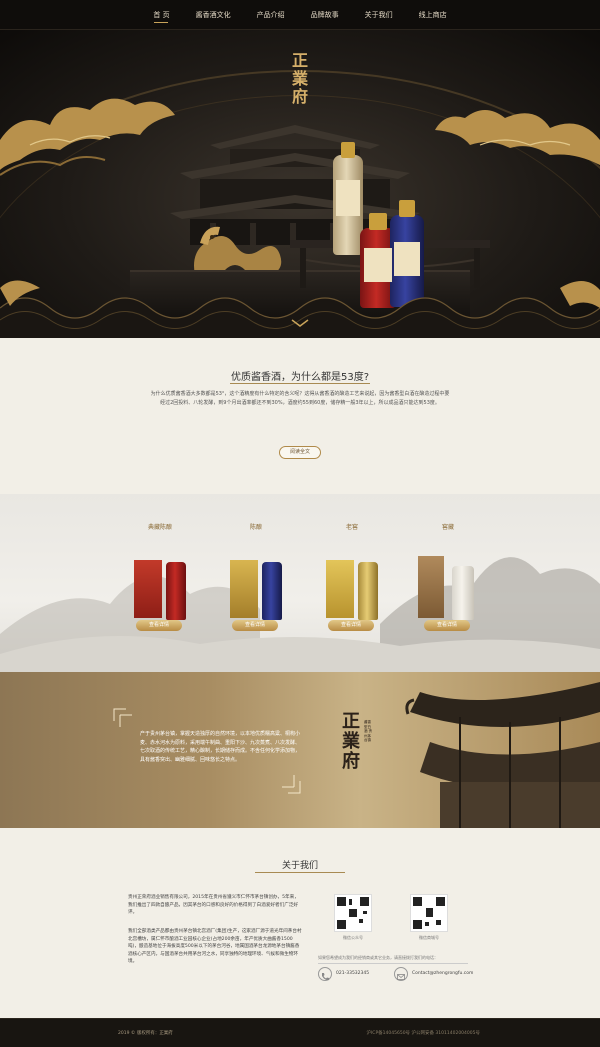  I want to click on bottle-gold-cap, so click(348, 150).